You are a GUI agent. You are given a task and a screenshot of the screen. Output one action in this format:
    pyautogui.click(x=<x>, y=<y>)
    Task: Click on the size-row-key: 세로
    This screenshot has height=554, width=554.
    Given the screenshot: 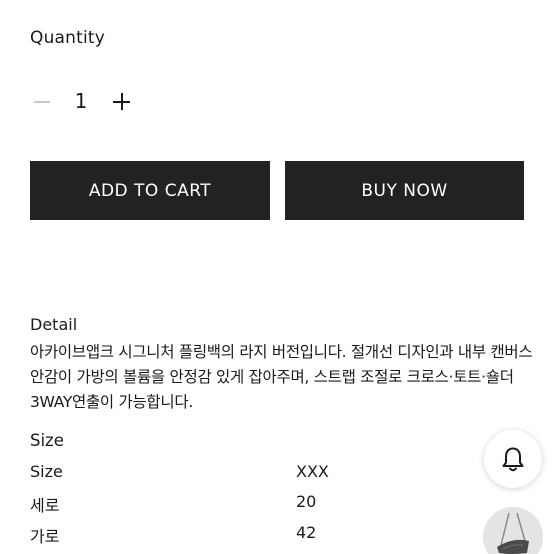 What is the action you would take?
    pyautogui.click(x=45, y=505)
    